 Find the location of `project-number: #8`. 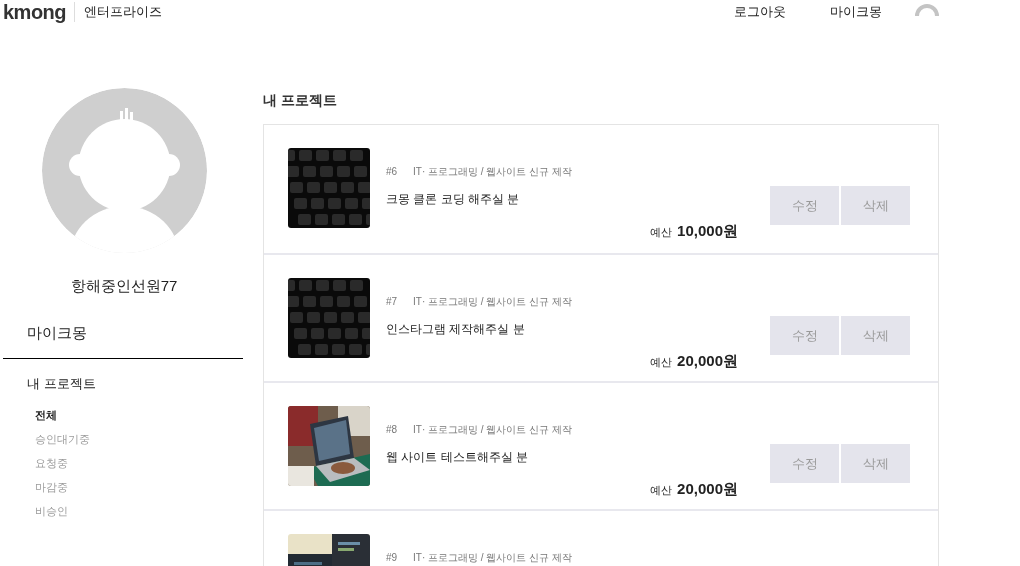

project-number: #8 is located at coordinates (392, 430).